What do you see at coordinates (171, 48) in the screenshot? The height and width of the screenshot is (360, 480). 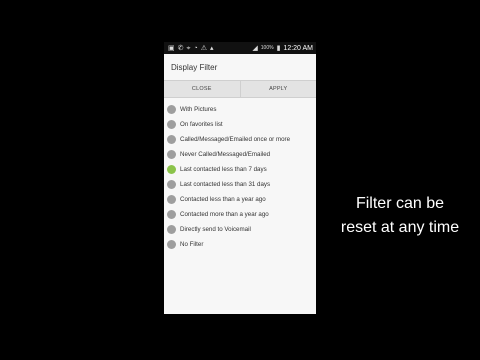 I see `notification-icon: ▣` at bounding box center [171, 48].